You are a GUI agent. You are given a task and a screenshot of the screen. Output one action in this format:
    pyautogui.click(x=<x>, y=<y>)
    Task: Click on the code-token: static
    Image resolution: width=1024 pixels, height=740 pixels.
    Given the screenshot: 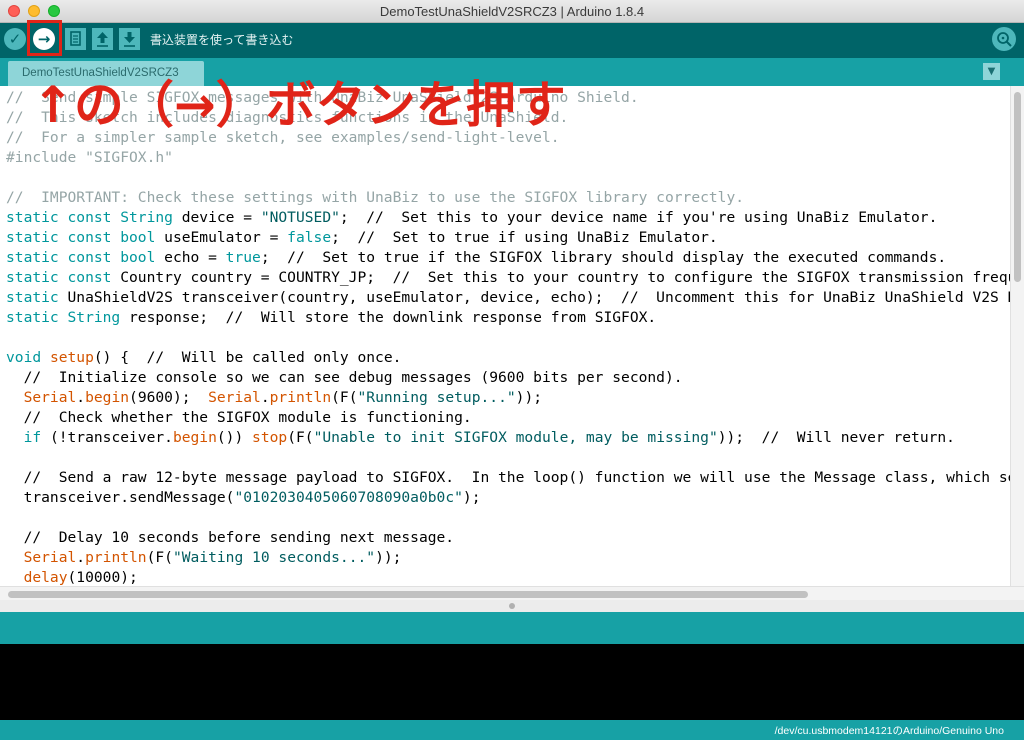 What is the action you would take?
    pyautogui.click(x=32, y=297)
    